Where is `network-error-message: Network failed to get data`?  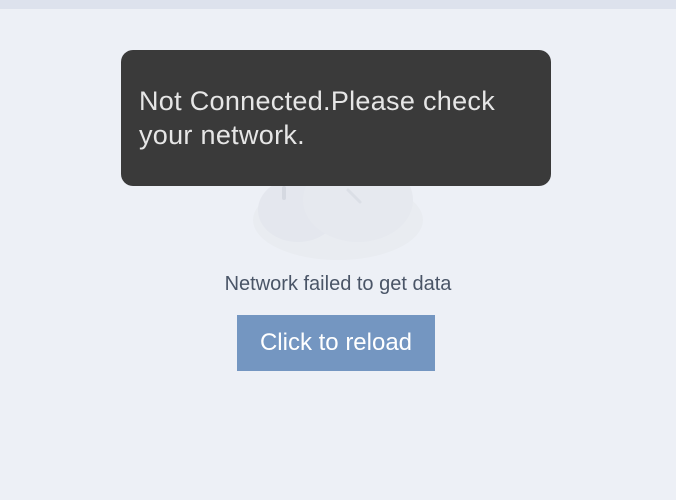
network-error-message: Network failed to get data is located at coordinates (338, 284).